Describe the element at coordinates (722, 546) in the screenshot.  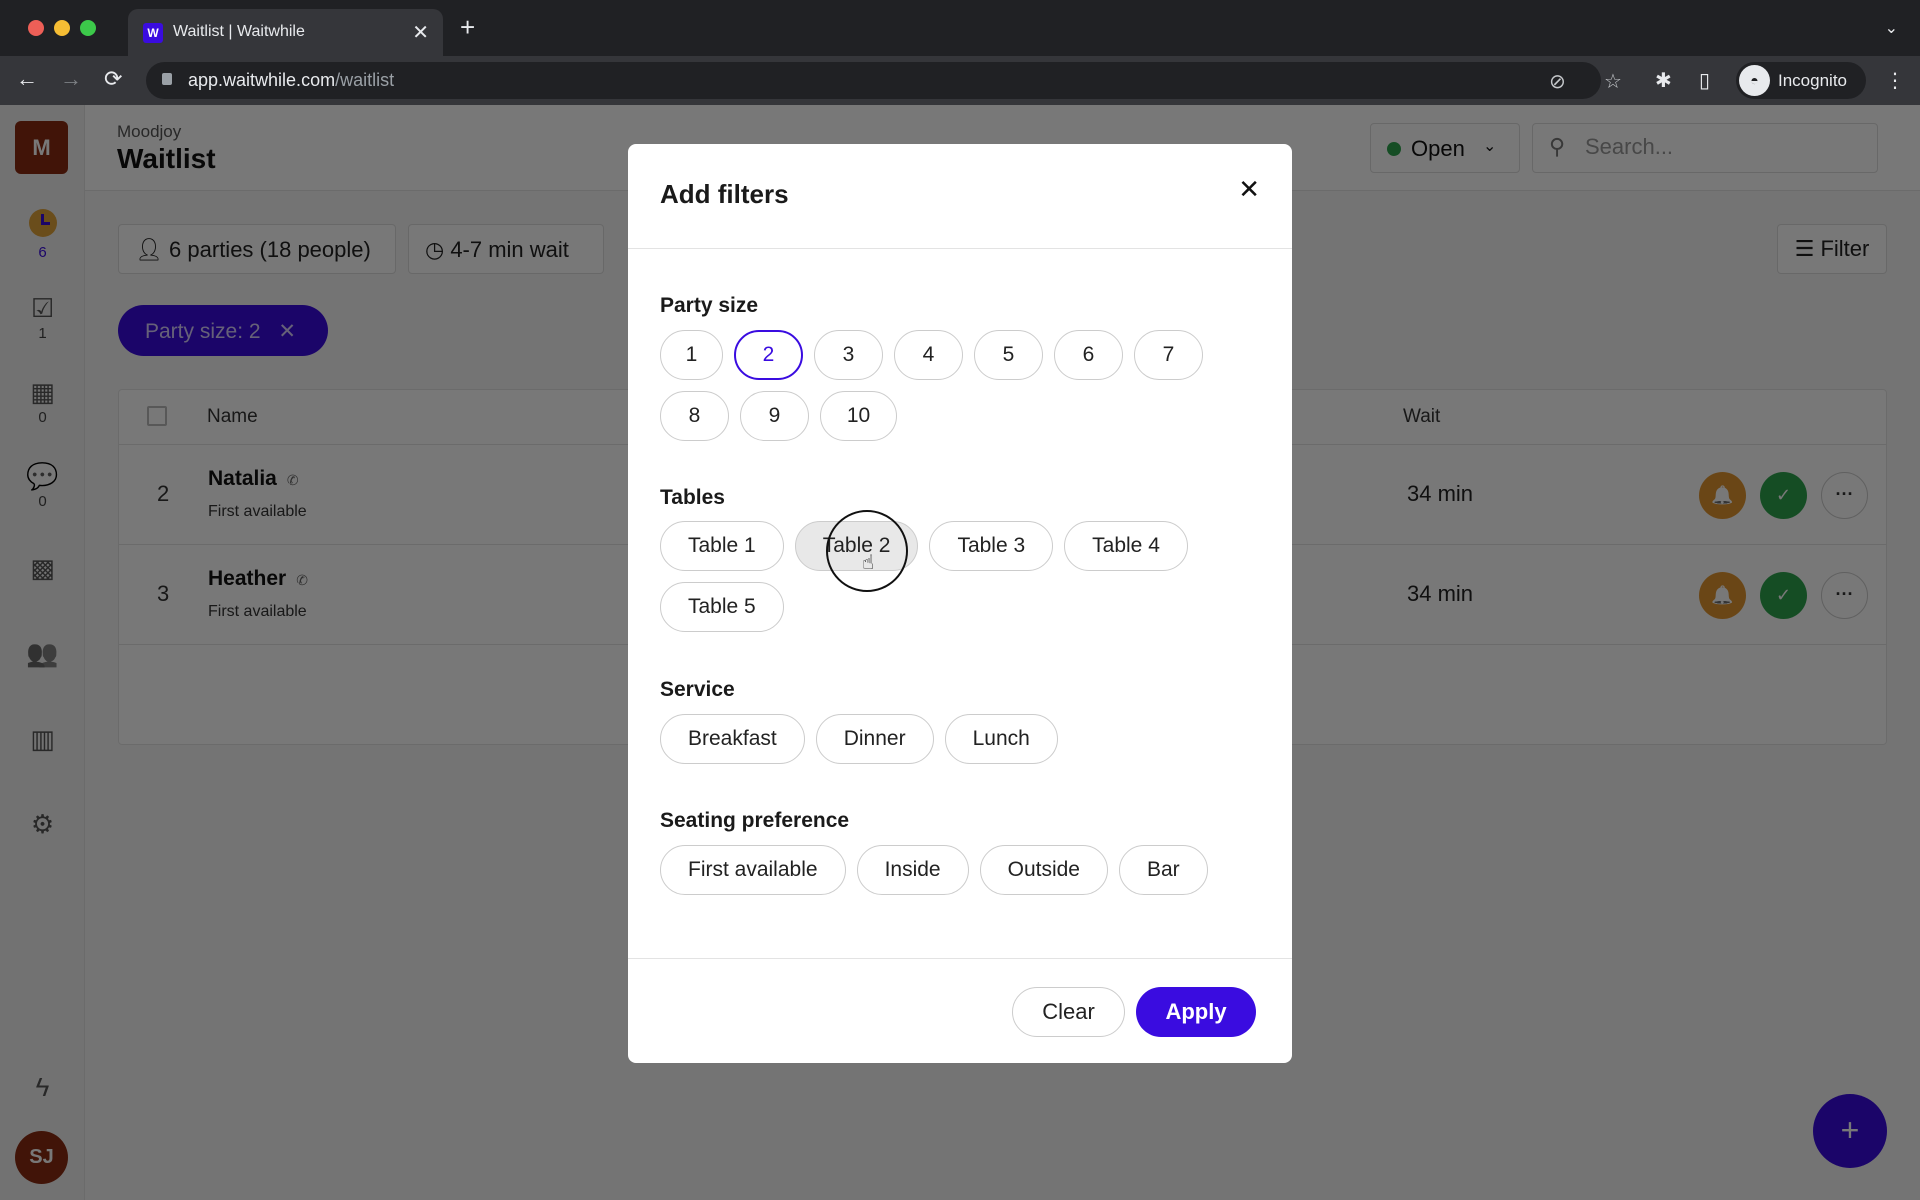
I see `table-option-1: Table 1` at that location.